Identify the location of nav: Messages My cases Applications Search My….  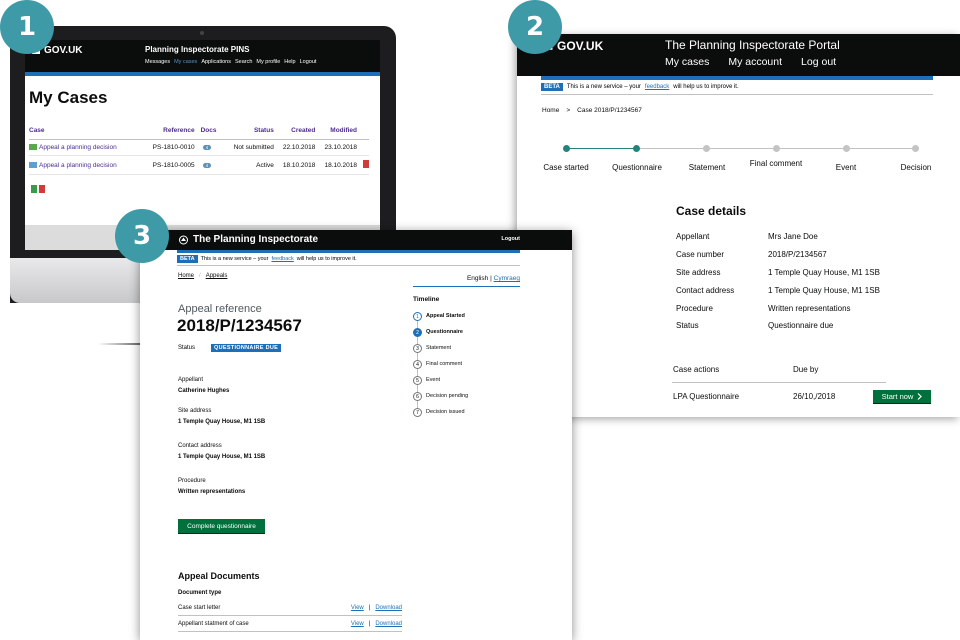
(230, 62).